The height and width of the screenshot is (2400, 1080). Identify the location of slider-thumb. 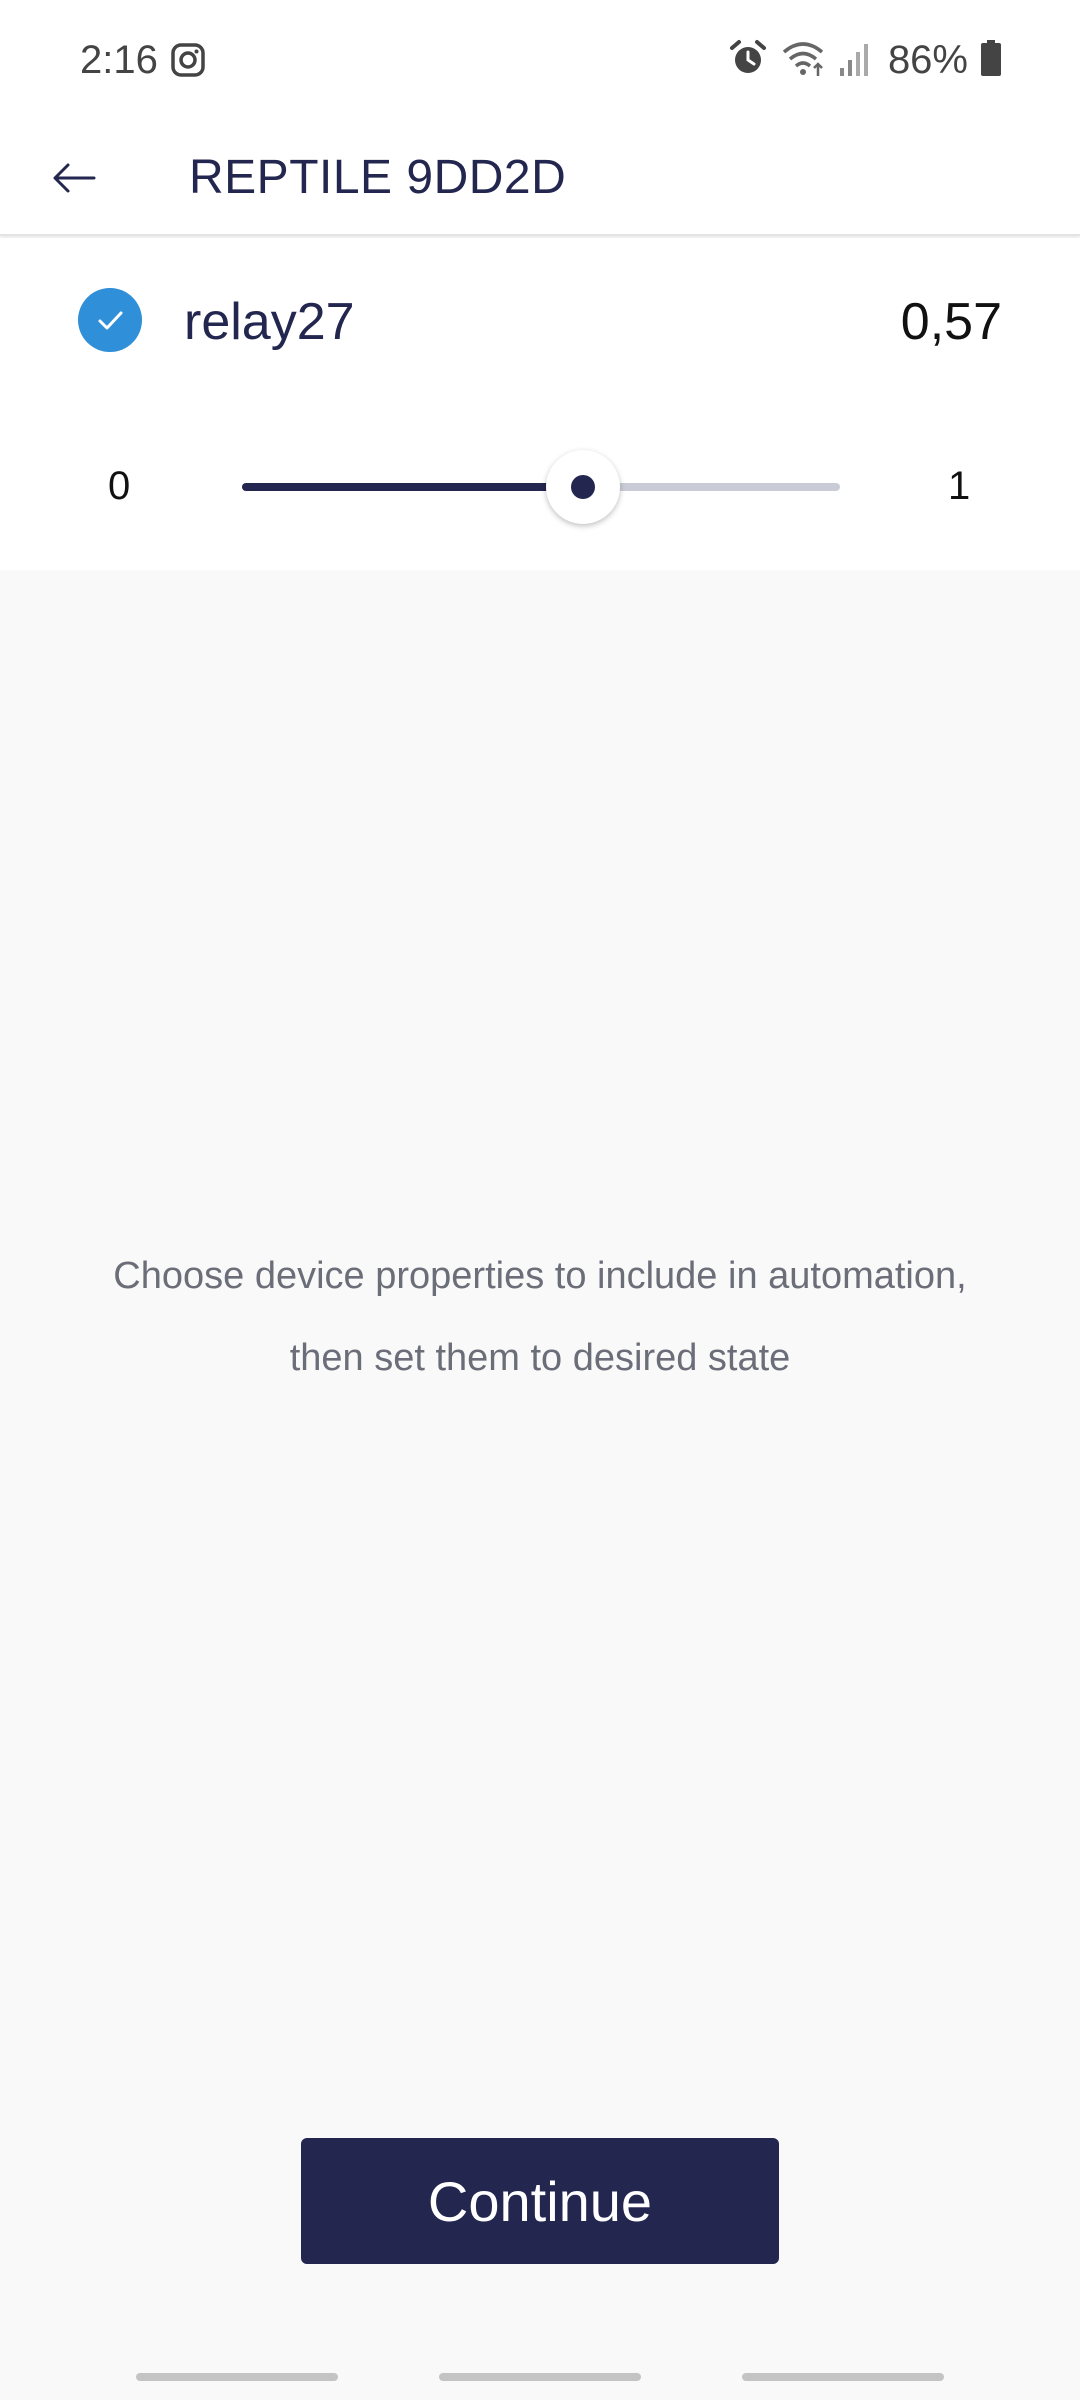
(582, 487).